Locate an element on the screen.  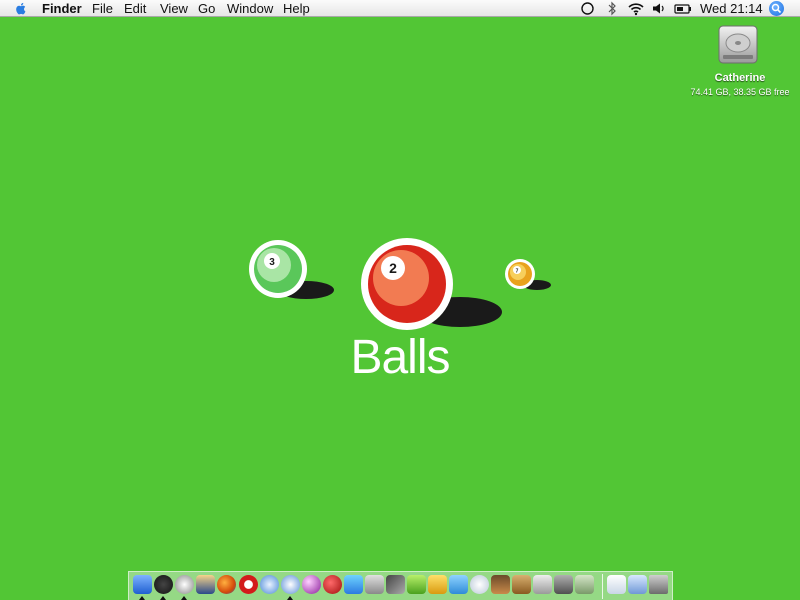
opera-icon is located at coordinates (248, 584).